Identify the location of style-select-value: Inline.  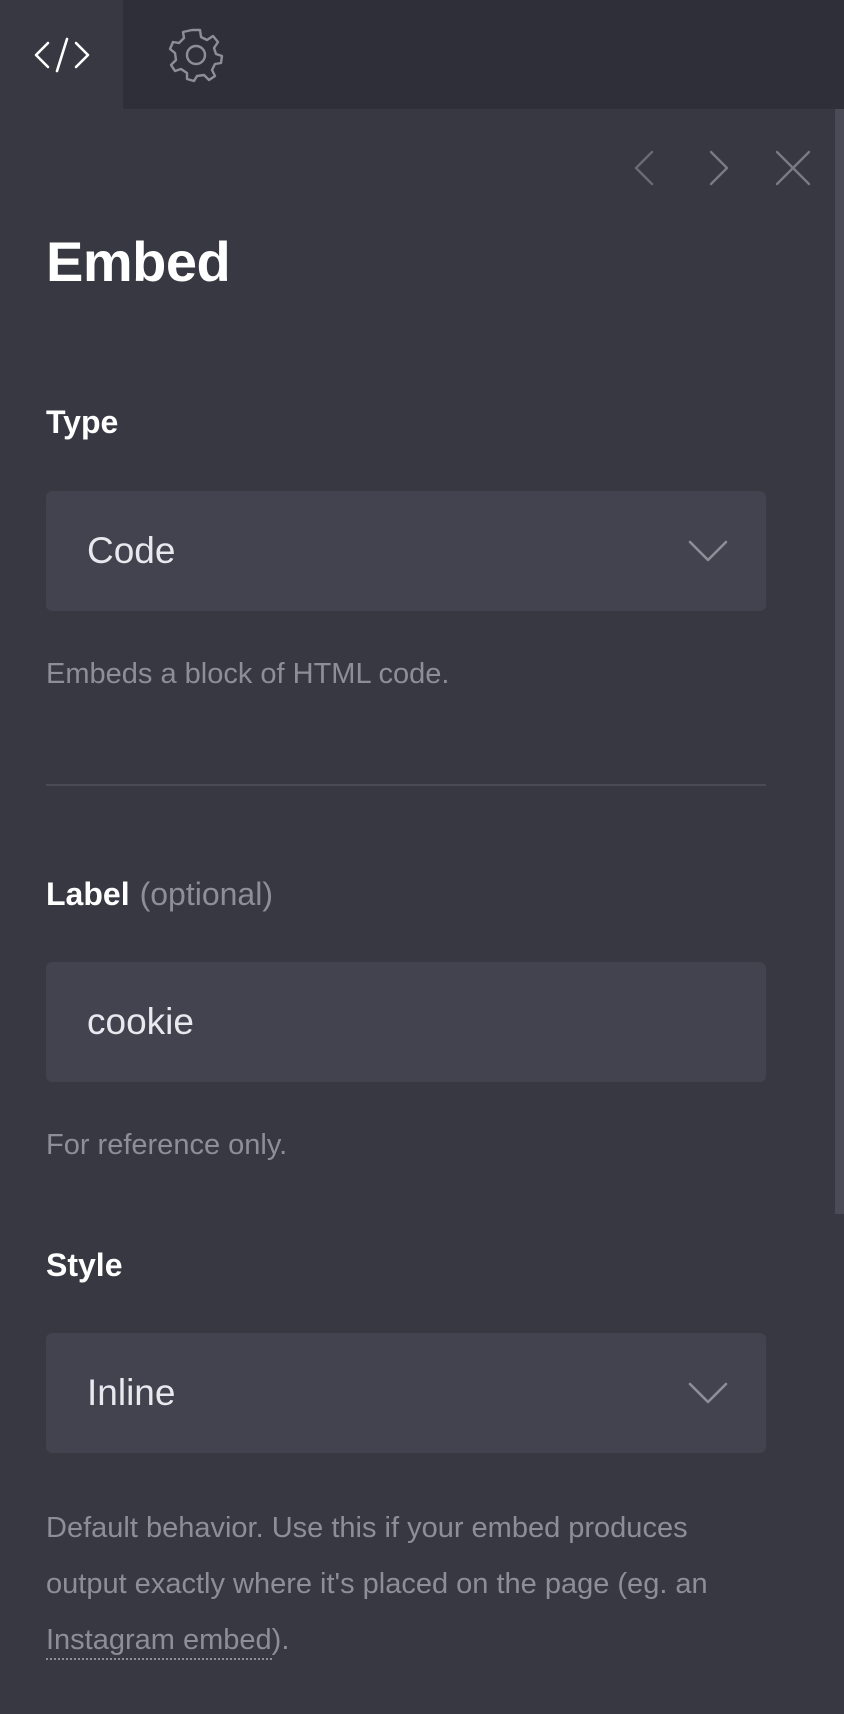
(131, 1392).